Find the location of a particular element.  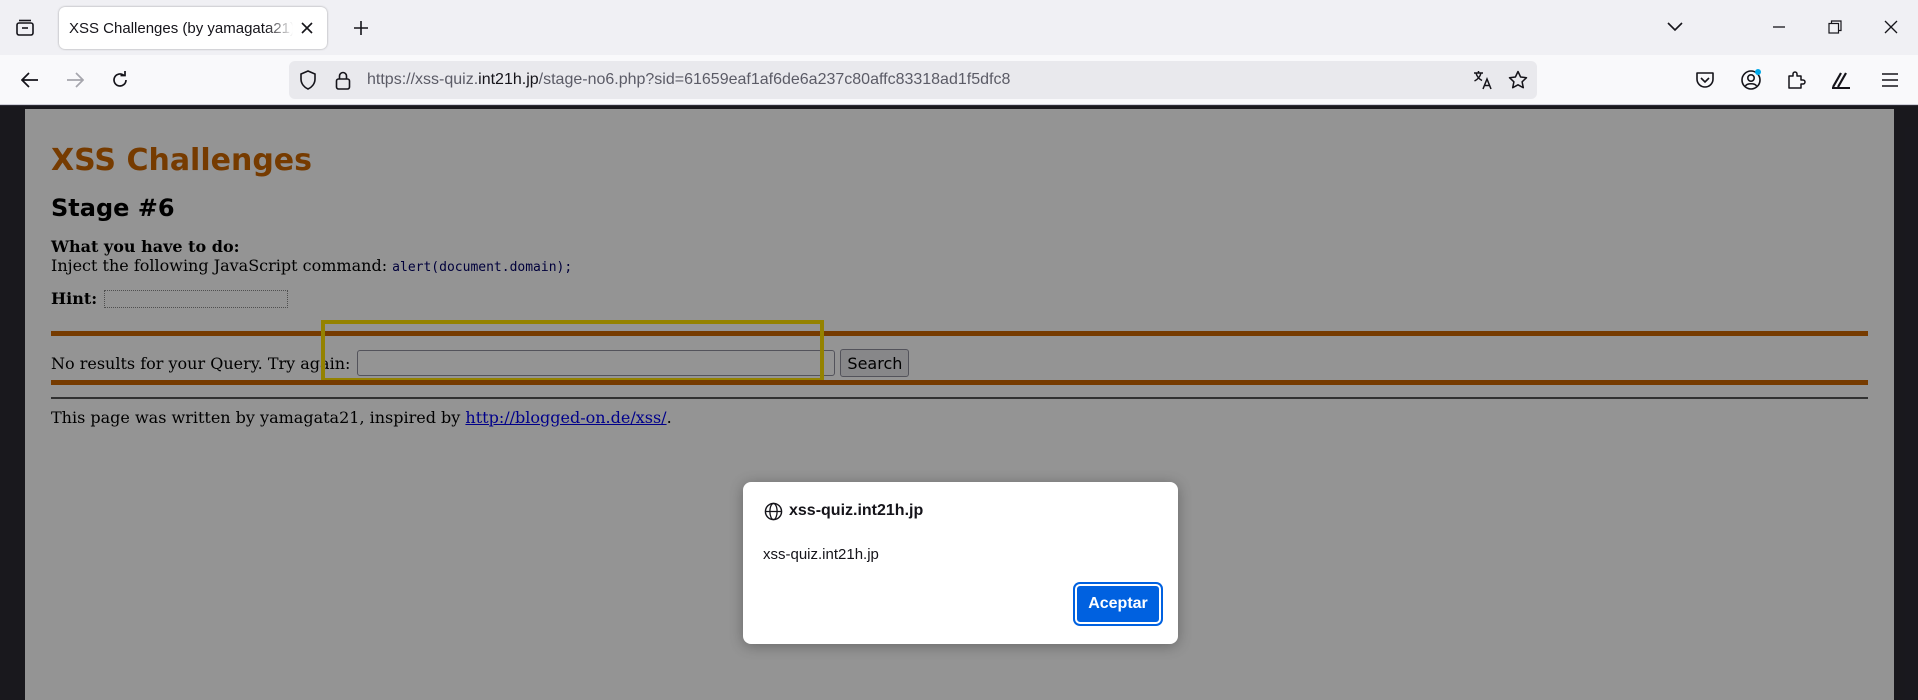

lock-icon is located at coordinates (343, 80).